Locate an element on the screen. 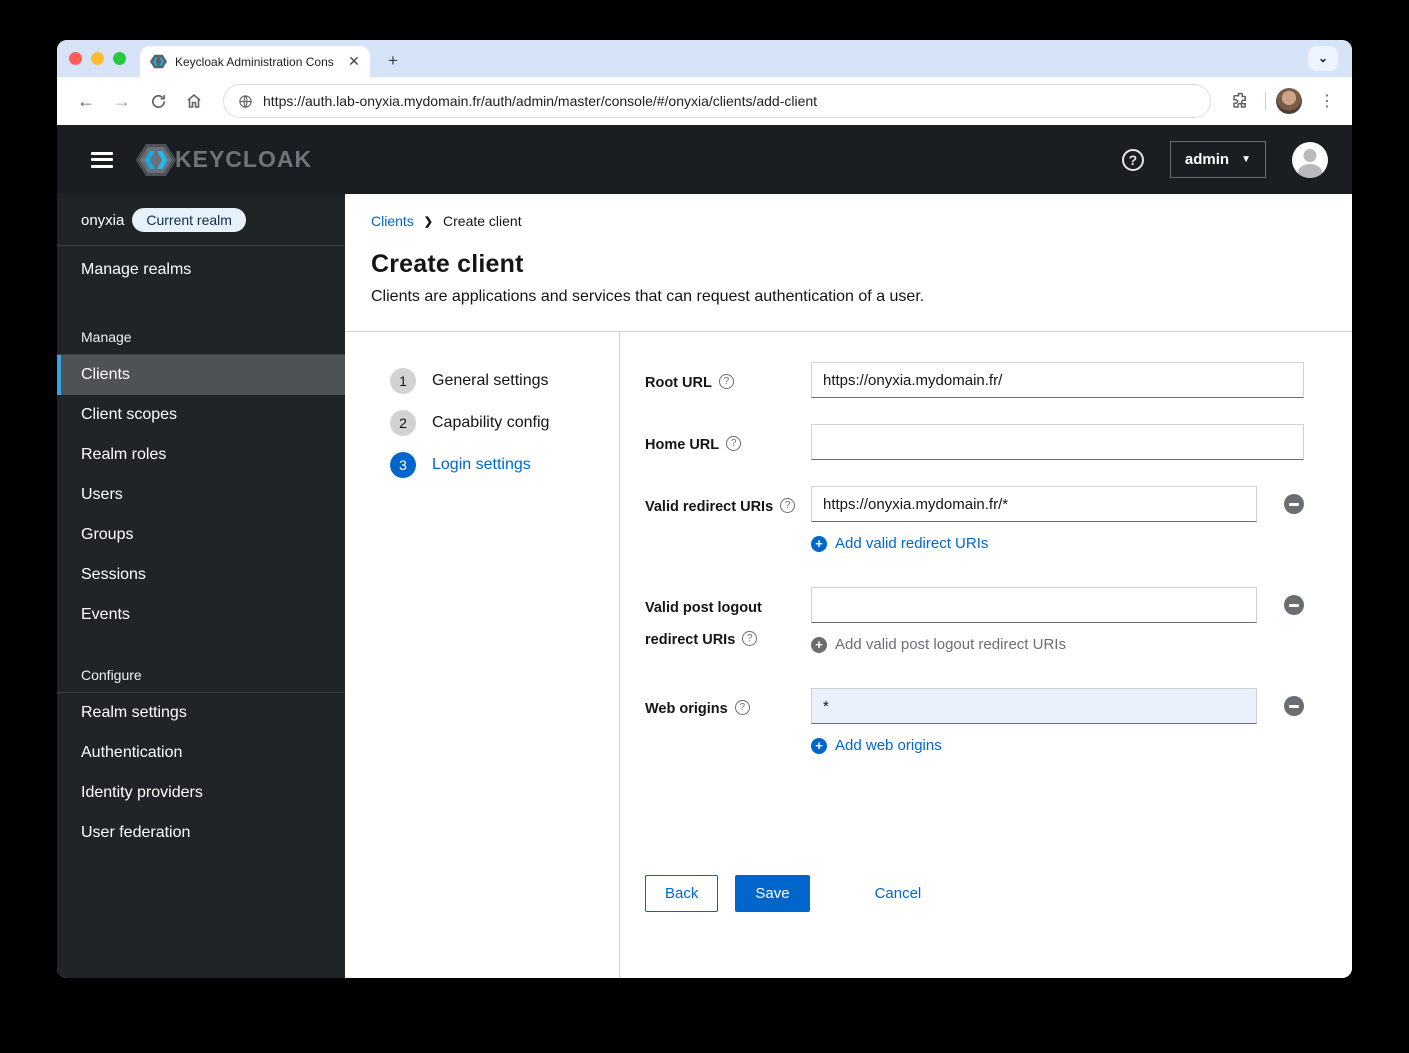  toolbar-right: ⋮ is located at coordinates (1283, 101).